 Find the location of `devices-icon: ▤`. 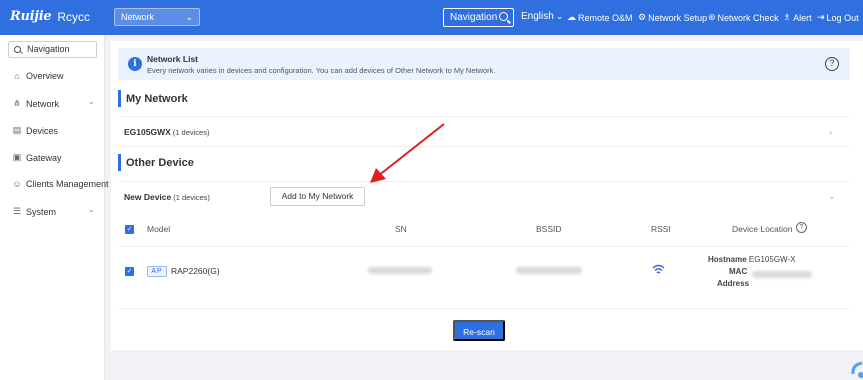

devices-icon: ▤ is located at coordinates (17, 130).